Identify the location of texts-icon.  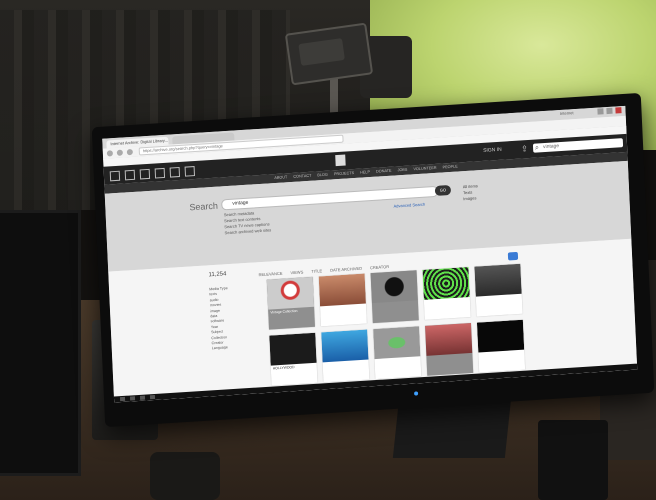
(130, 175).